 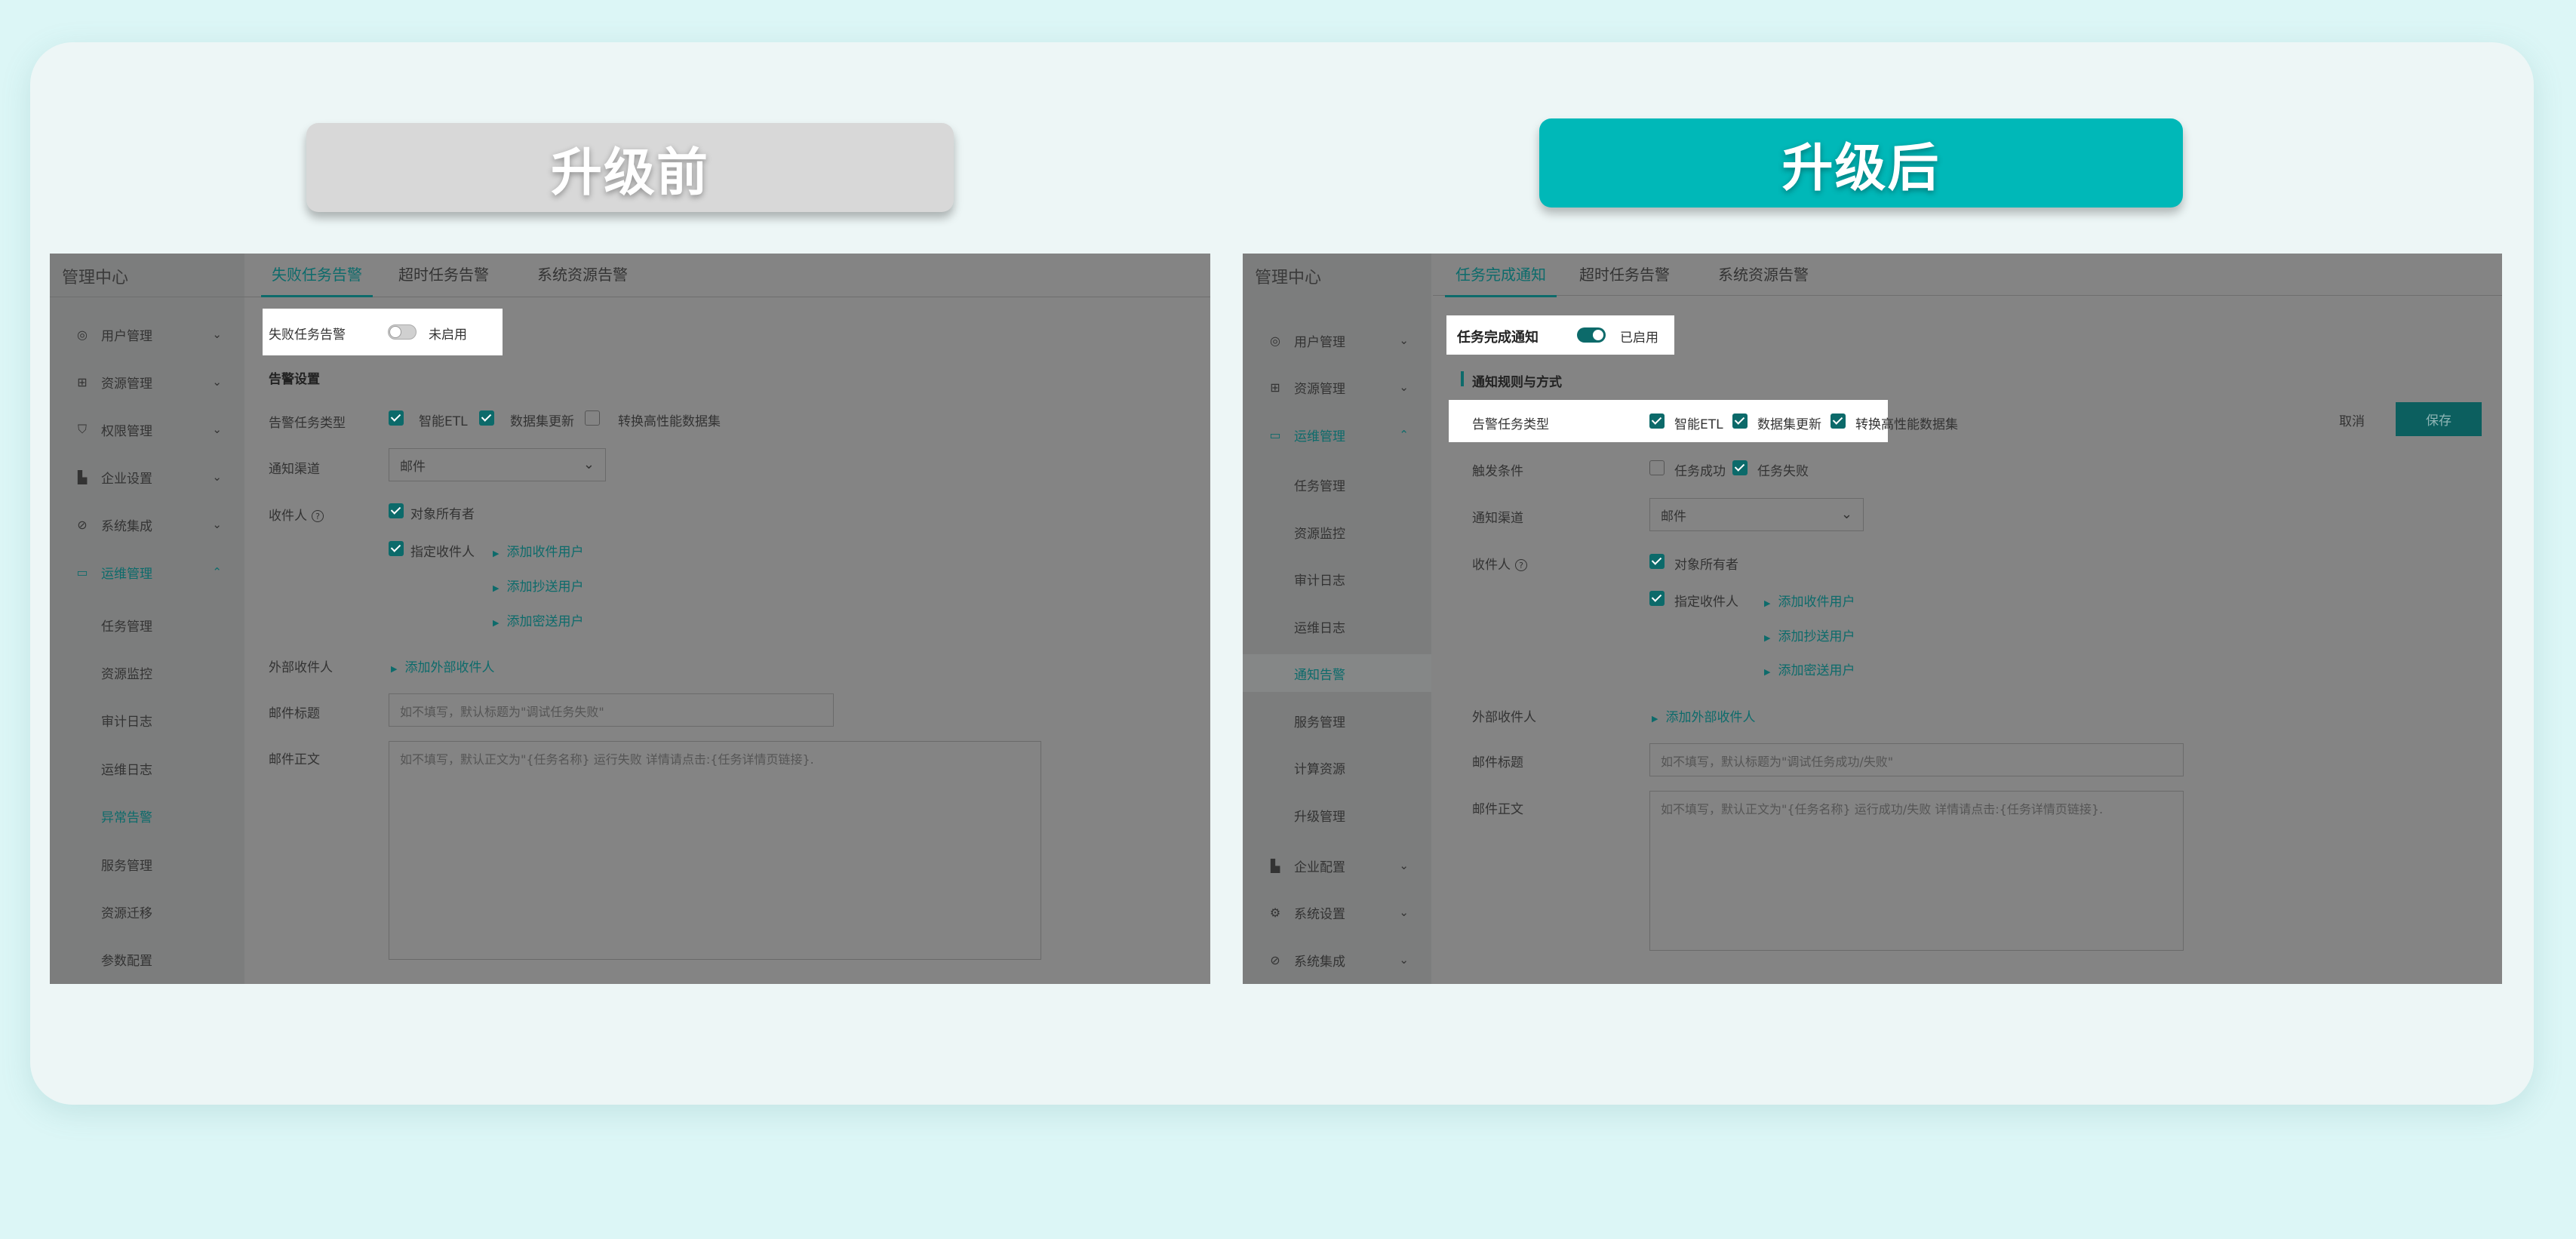 What do you see at coordinates (1517, 382) in the screenshot?
I see `section-title: 通知规则与方式` at bounding box center [1517, 382].